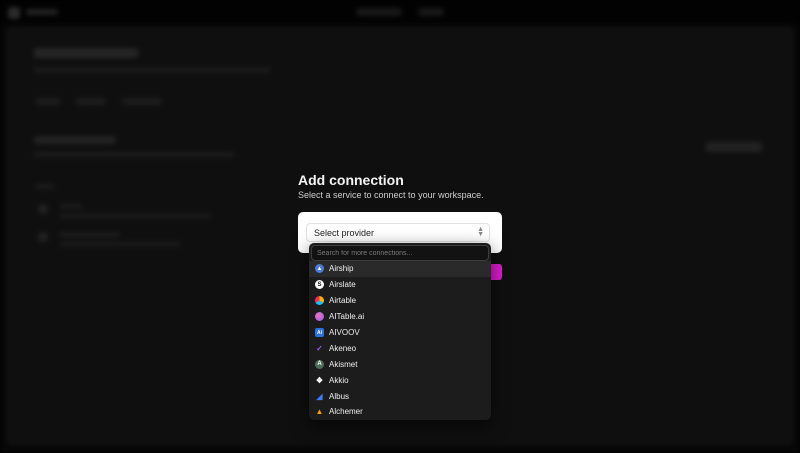 The height and width of the screenshot is (453, 800). I want to click on aivoov-icon: Ai, so click(319, 332).